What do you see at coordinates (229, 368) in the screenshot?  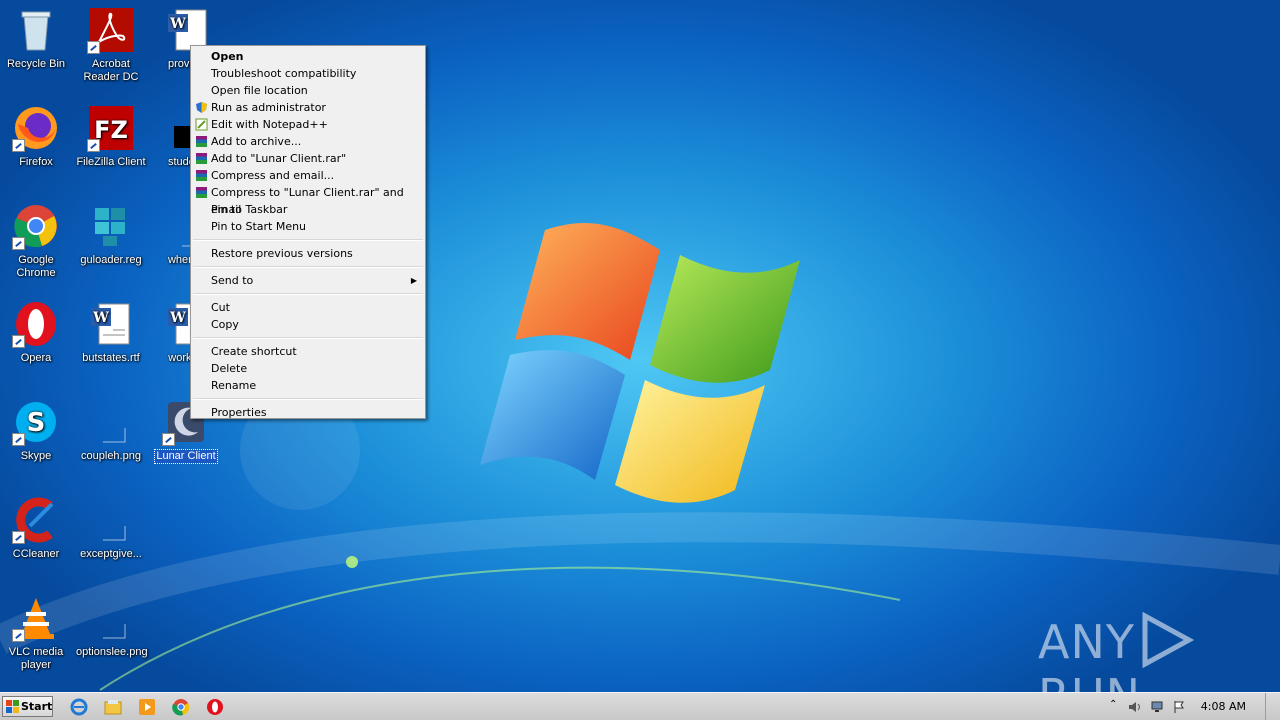 I see `menu-item-label: Delete` at bounding box center [229, 368].